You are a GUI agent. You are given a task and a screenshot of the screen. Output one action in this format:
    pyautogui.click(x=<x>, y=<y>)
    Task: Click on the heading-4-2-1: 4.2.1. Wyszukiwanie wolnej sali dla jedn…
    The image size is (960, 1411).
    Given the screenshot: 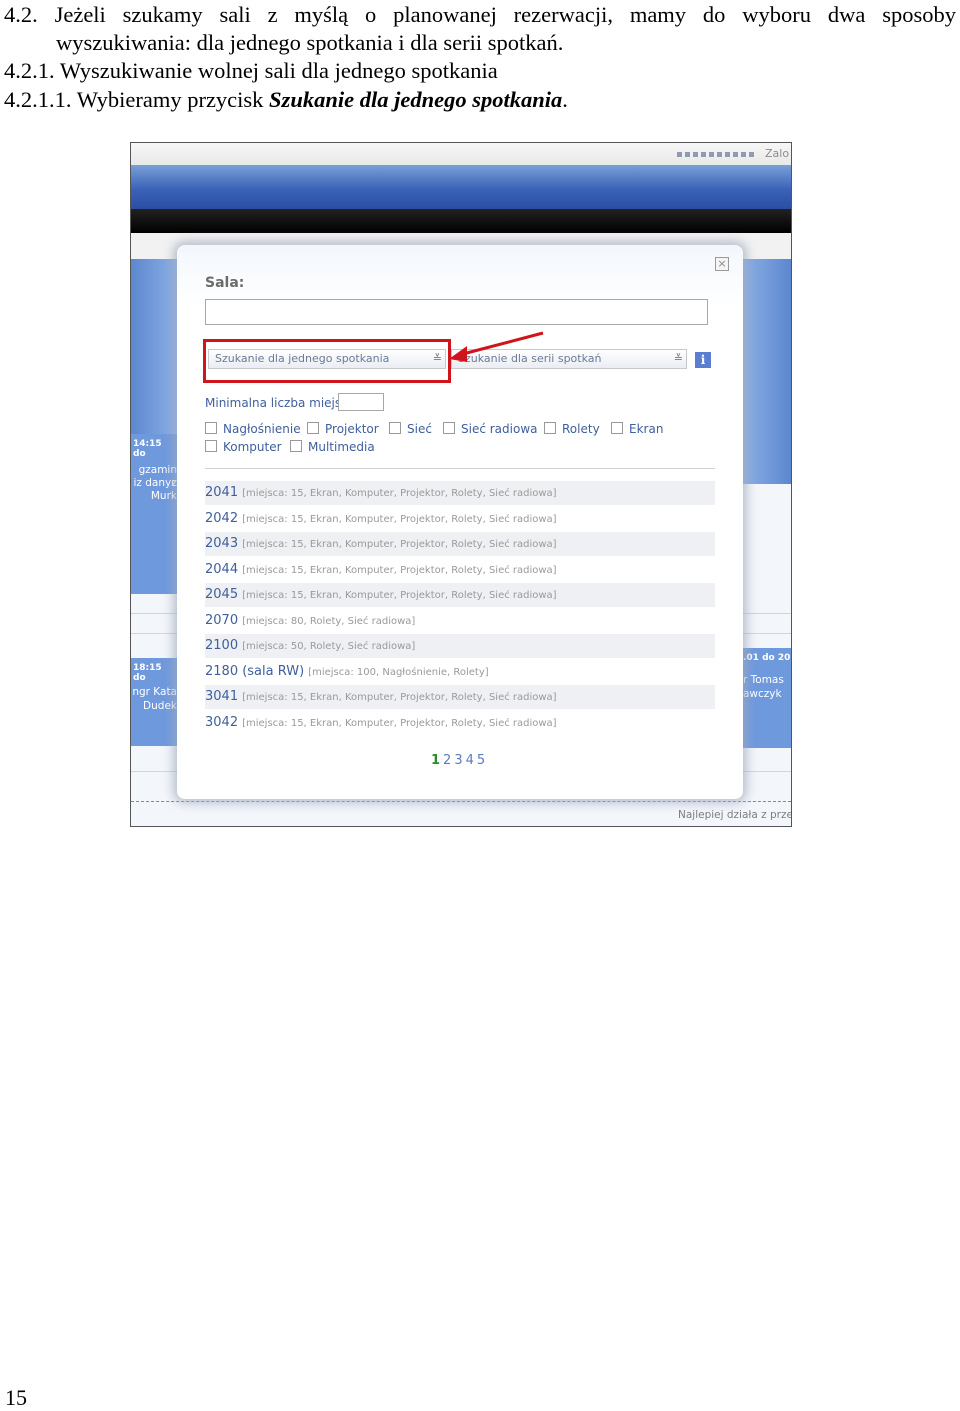 What is the action you would take?
    pyautogui.click(x=251, y=70)
    